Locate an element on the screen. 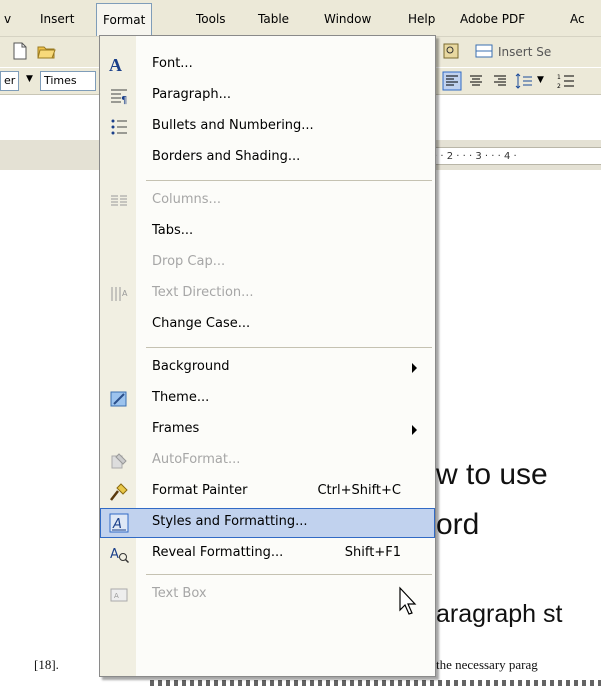  svg-text: 1 is located at coordinates (559, 77).